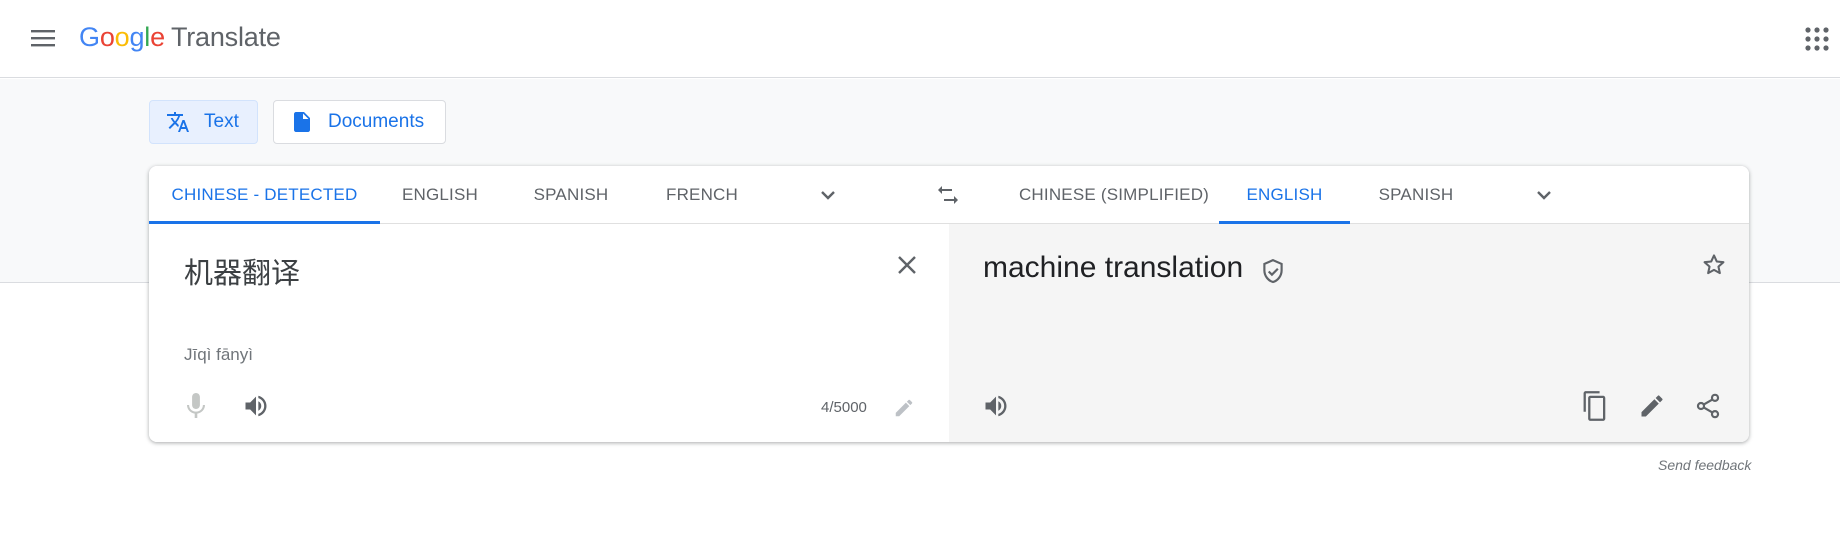  Describe the element at coordinates (1416, 195) in the screenshot. I see `target-lang-tab-spanish: SPANISH` at that location.